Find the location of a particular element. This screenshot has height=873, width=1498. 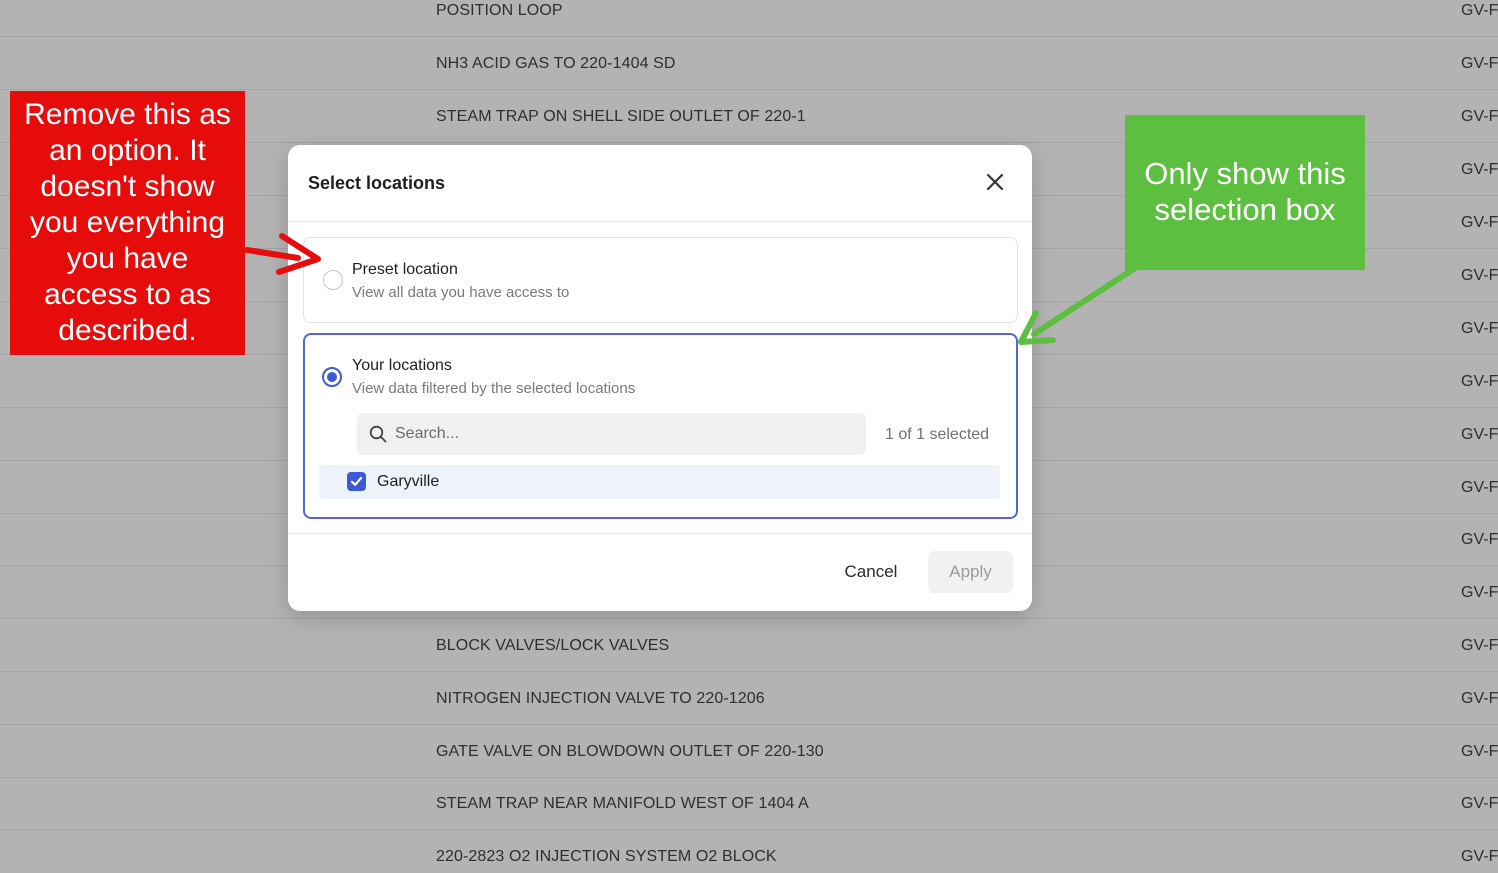

green-annotation-note: Only show this selection box is located at coordinates (1245, 192).